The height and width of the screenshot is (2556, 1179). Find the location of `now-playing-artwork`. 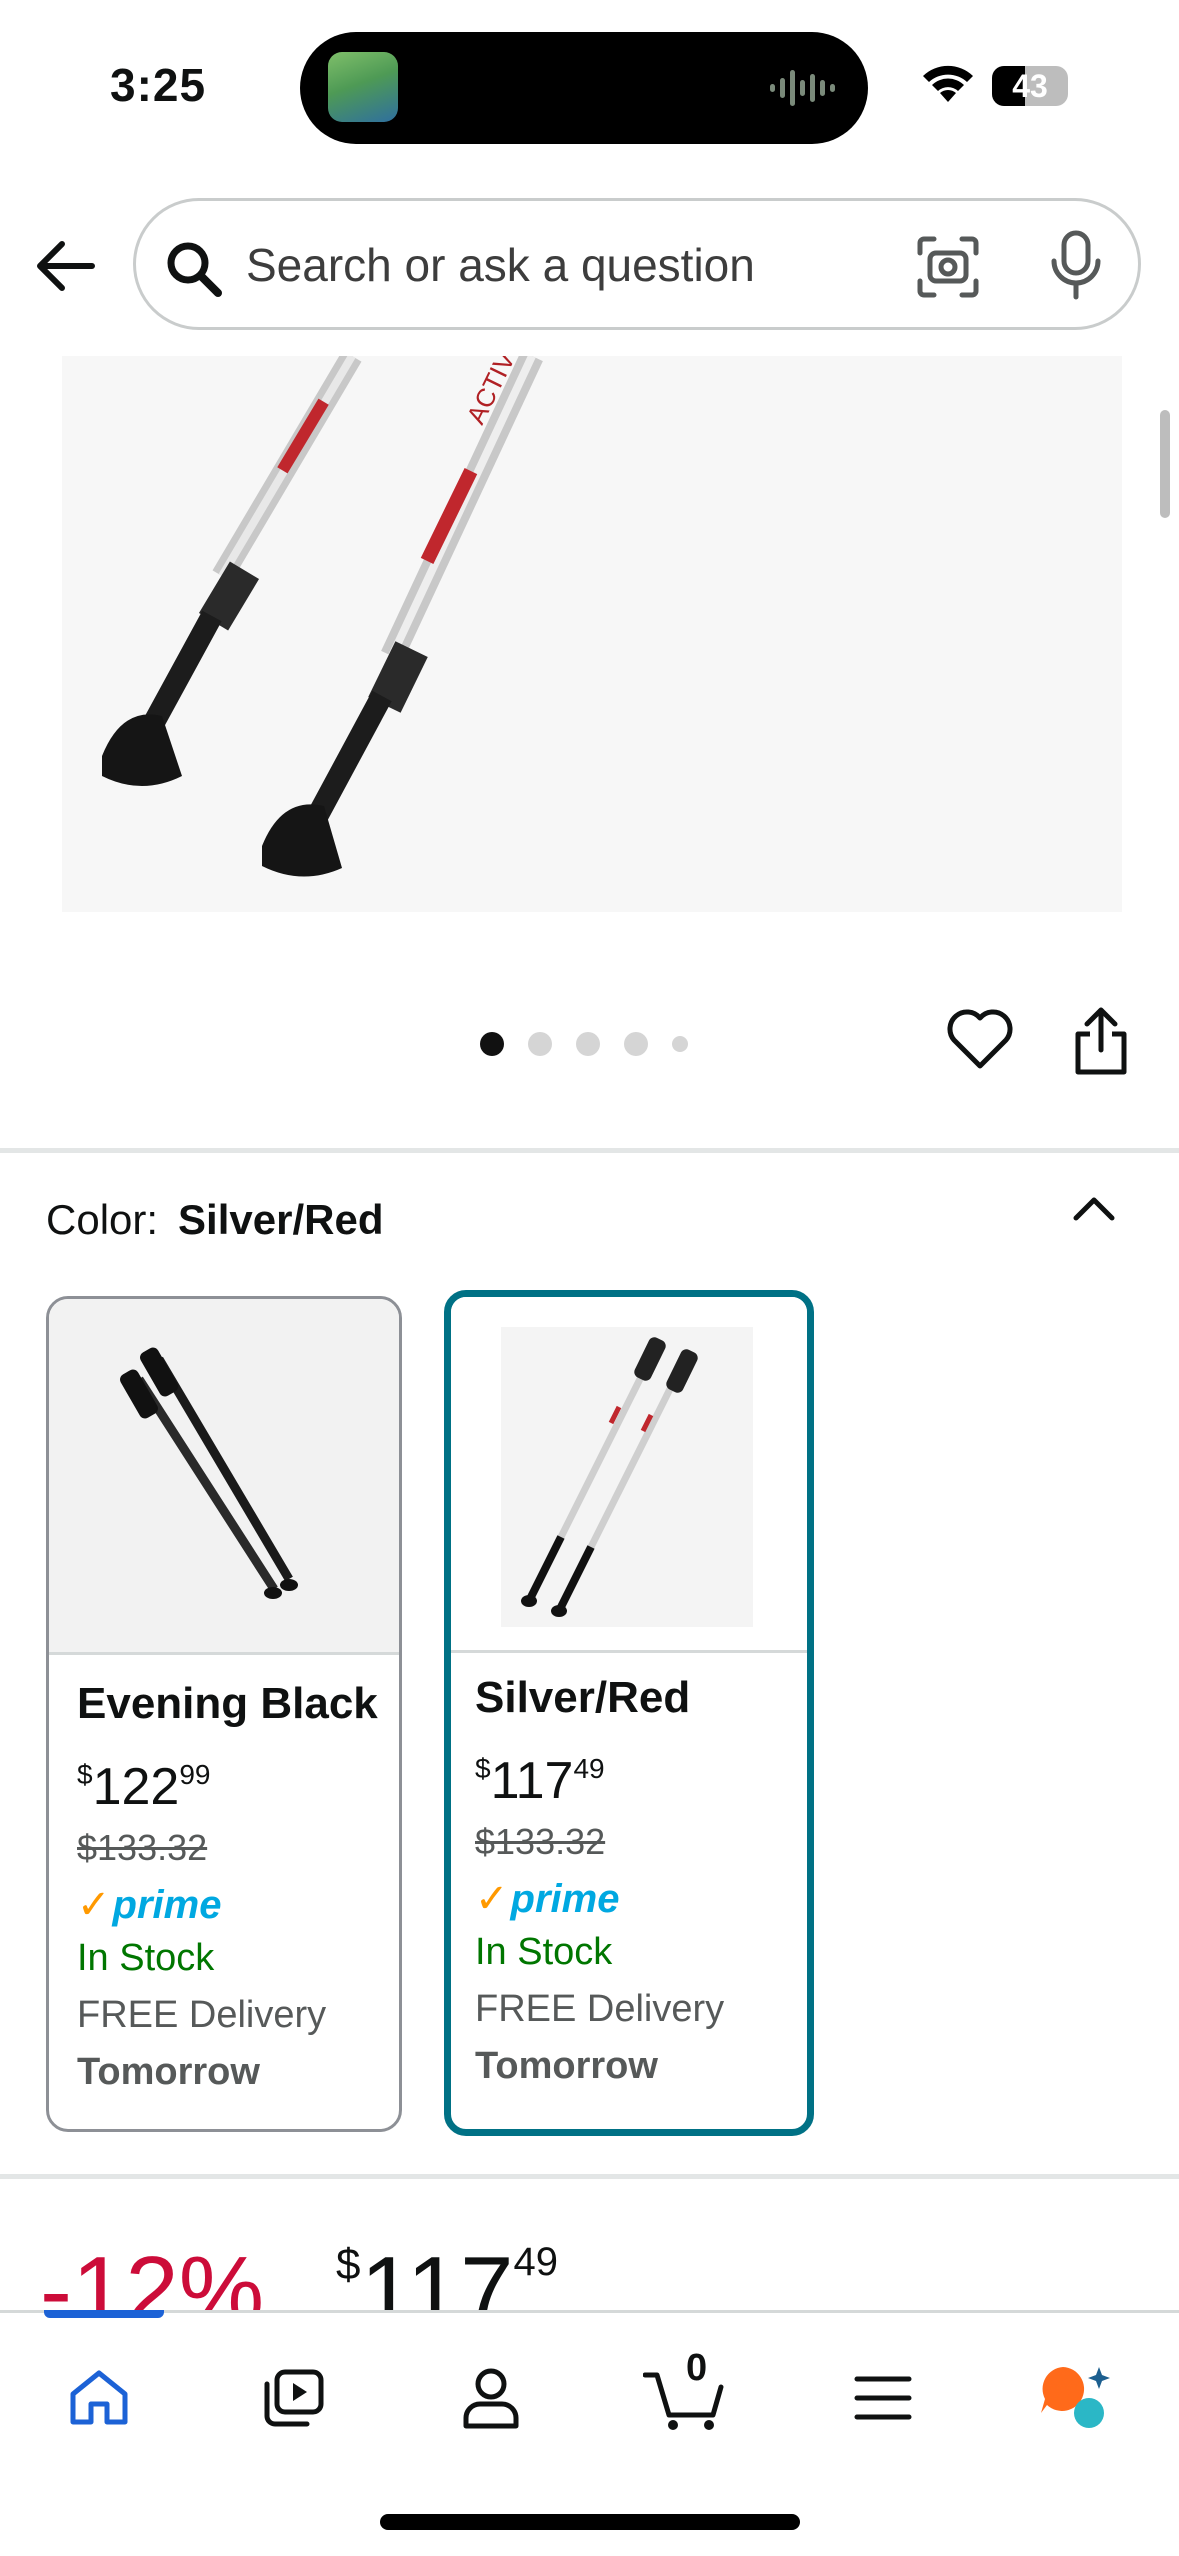

now-playing-artwork is located at coordinates (363, 87).